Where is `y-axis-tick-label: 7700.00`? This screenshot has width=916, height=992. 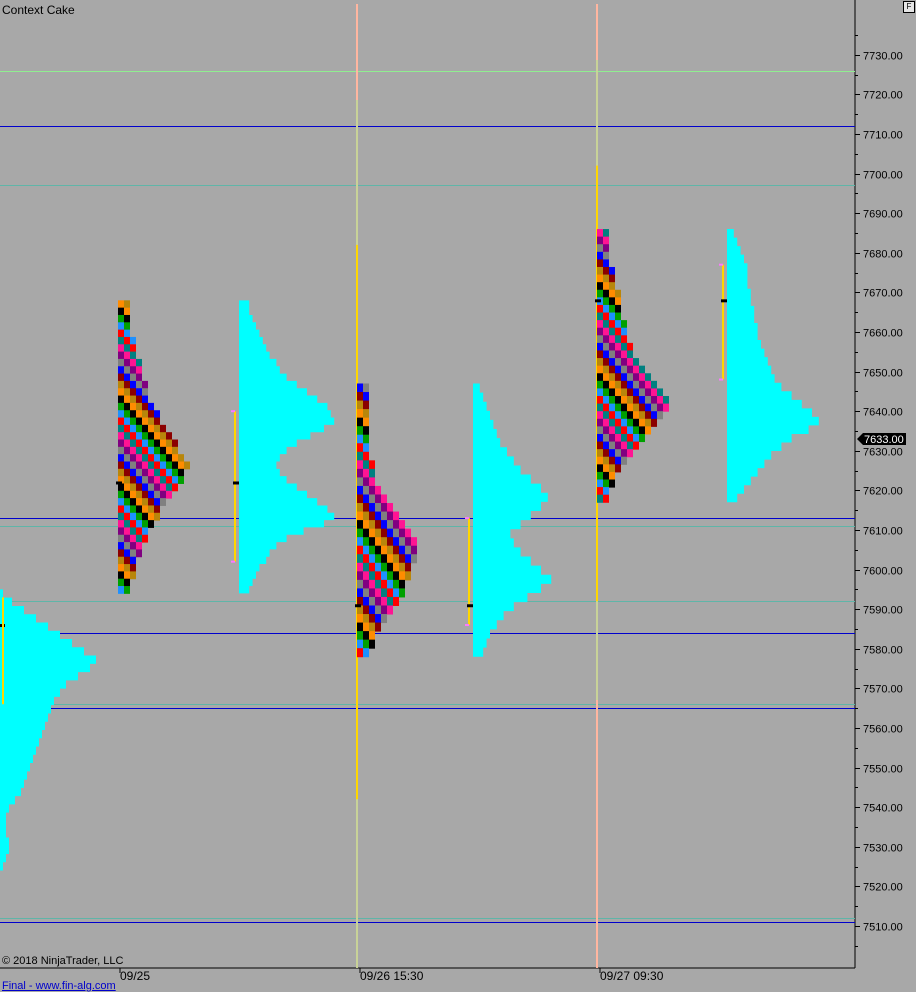 y-axis-tick-label: 7700.00 is located at coordinates (883, 176).